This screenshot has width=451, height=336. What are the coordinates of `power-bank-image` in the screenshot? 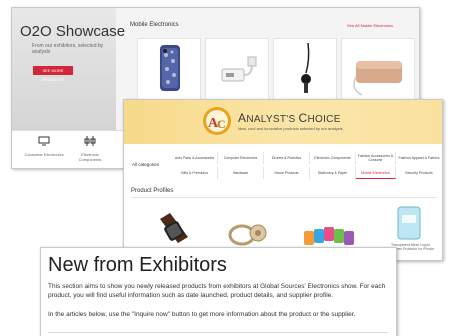 It's located at (377, 78).